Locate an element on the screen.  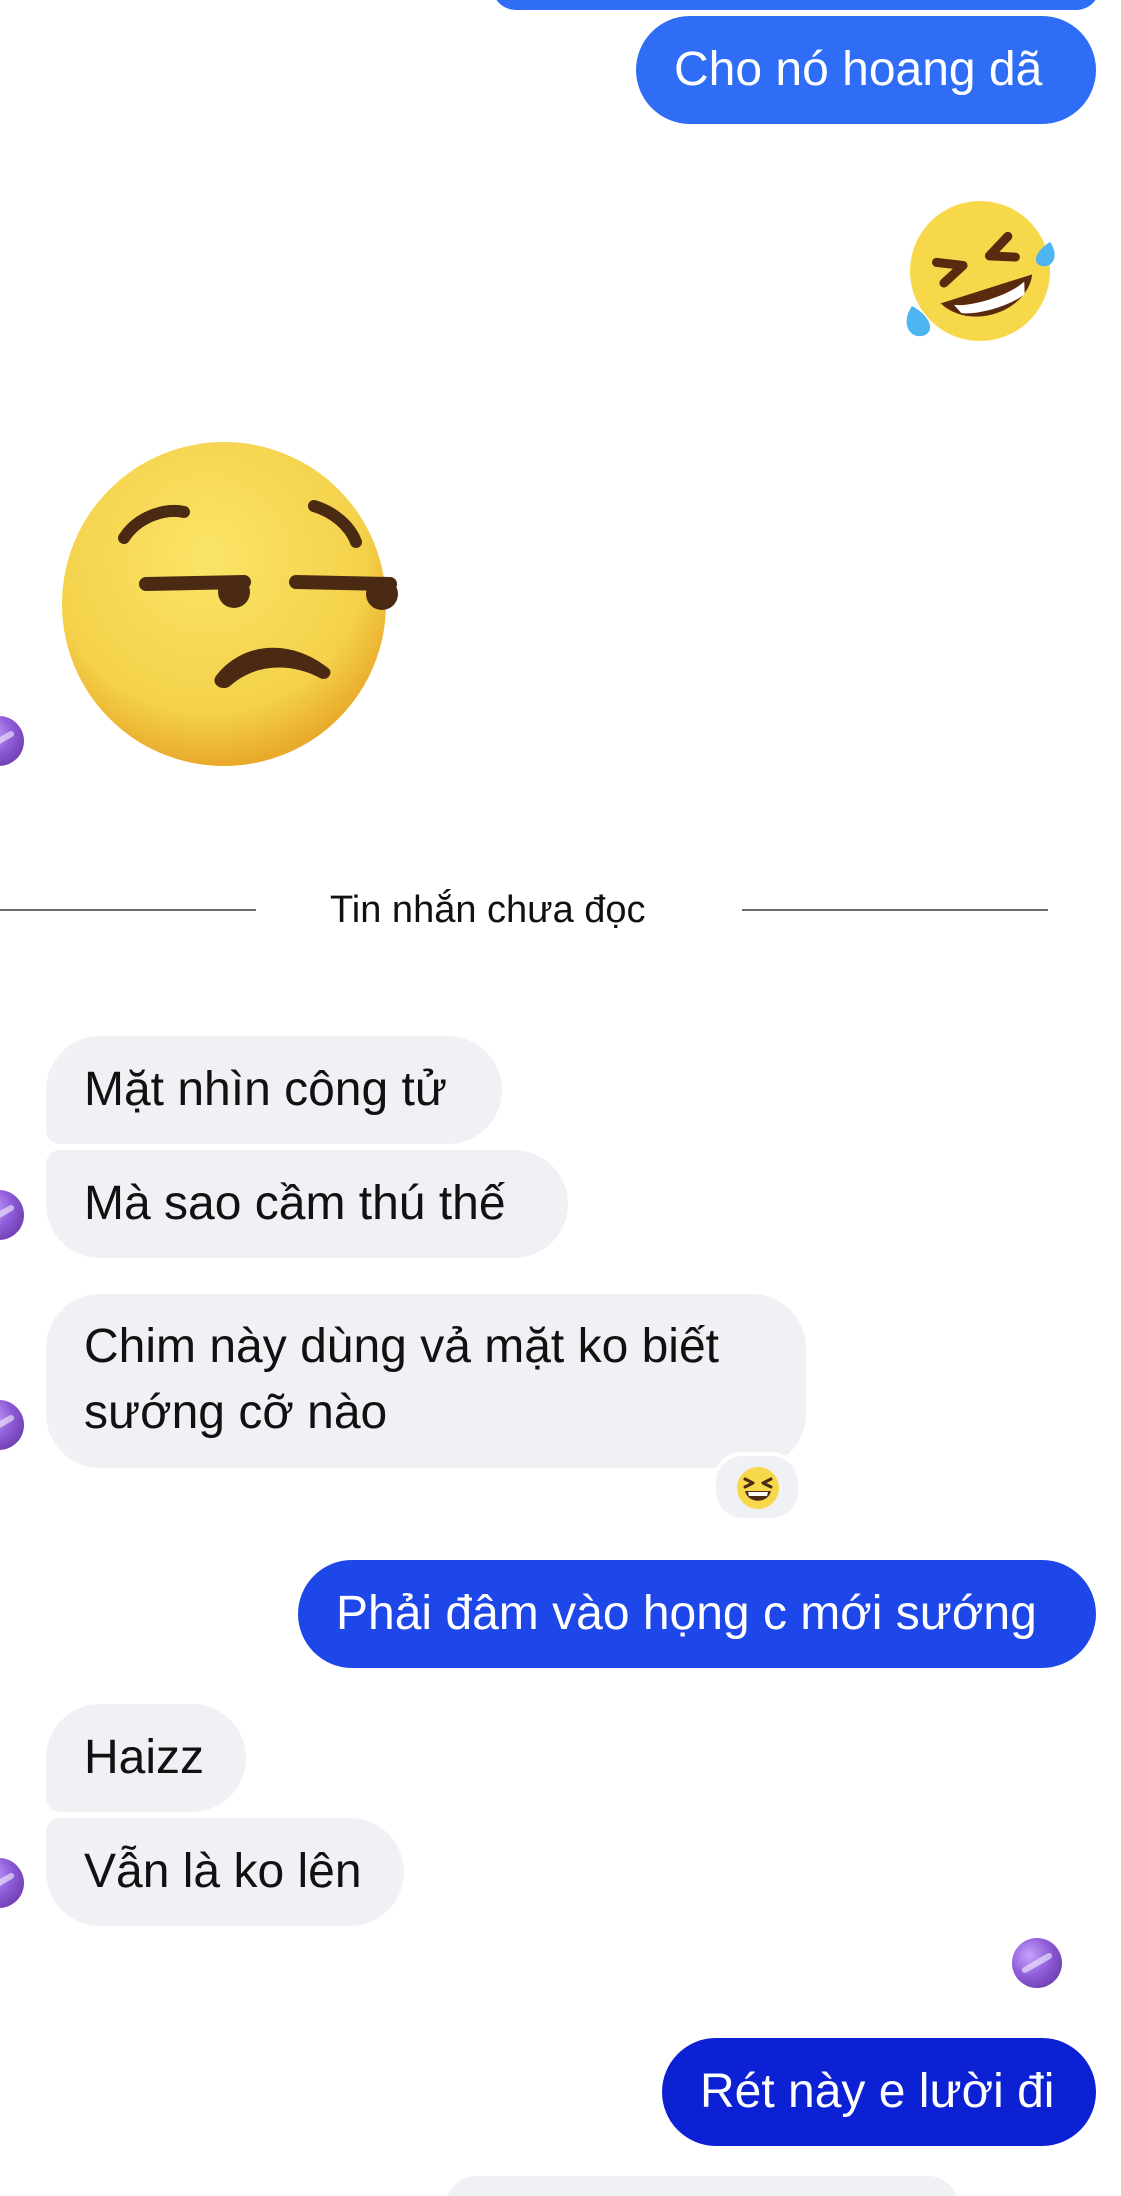
outgoing-message-2: Phải đâm vào họng c mới sướng is located at coordinates (697, 1614).